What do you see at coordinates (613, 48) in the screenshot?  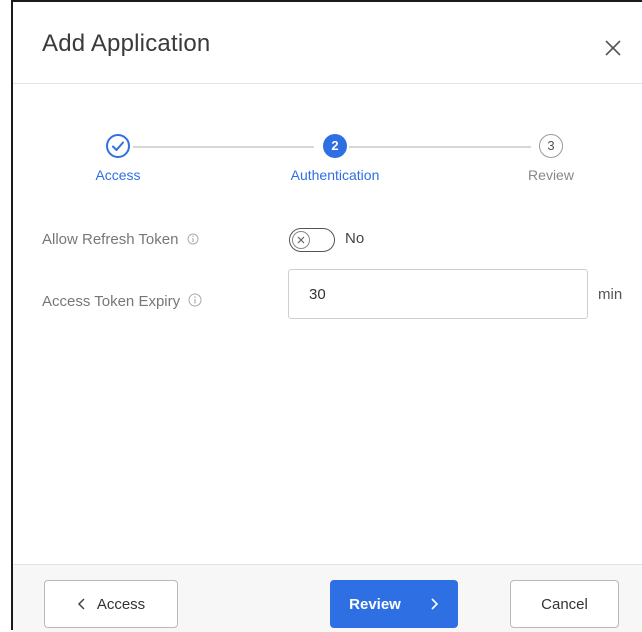 I see `close-icon` at bounding box center [613, 48].